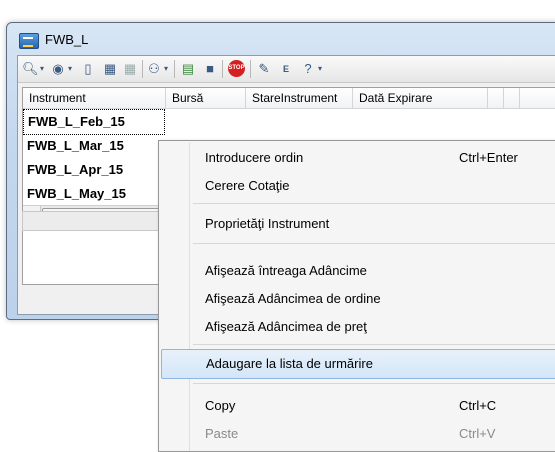  I want to click on table-row: FWB_L_Feb_15, so click(94, 122).